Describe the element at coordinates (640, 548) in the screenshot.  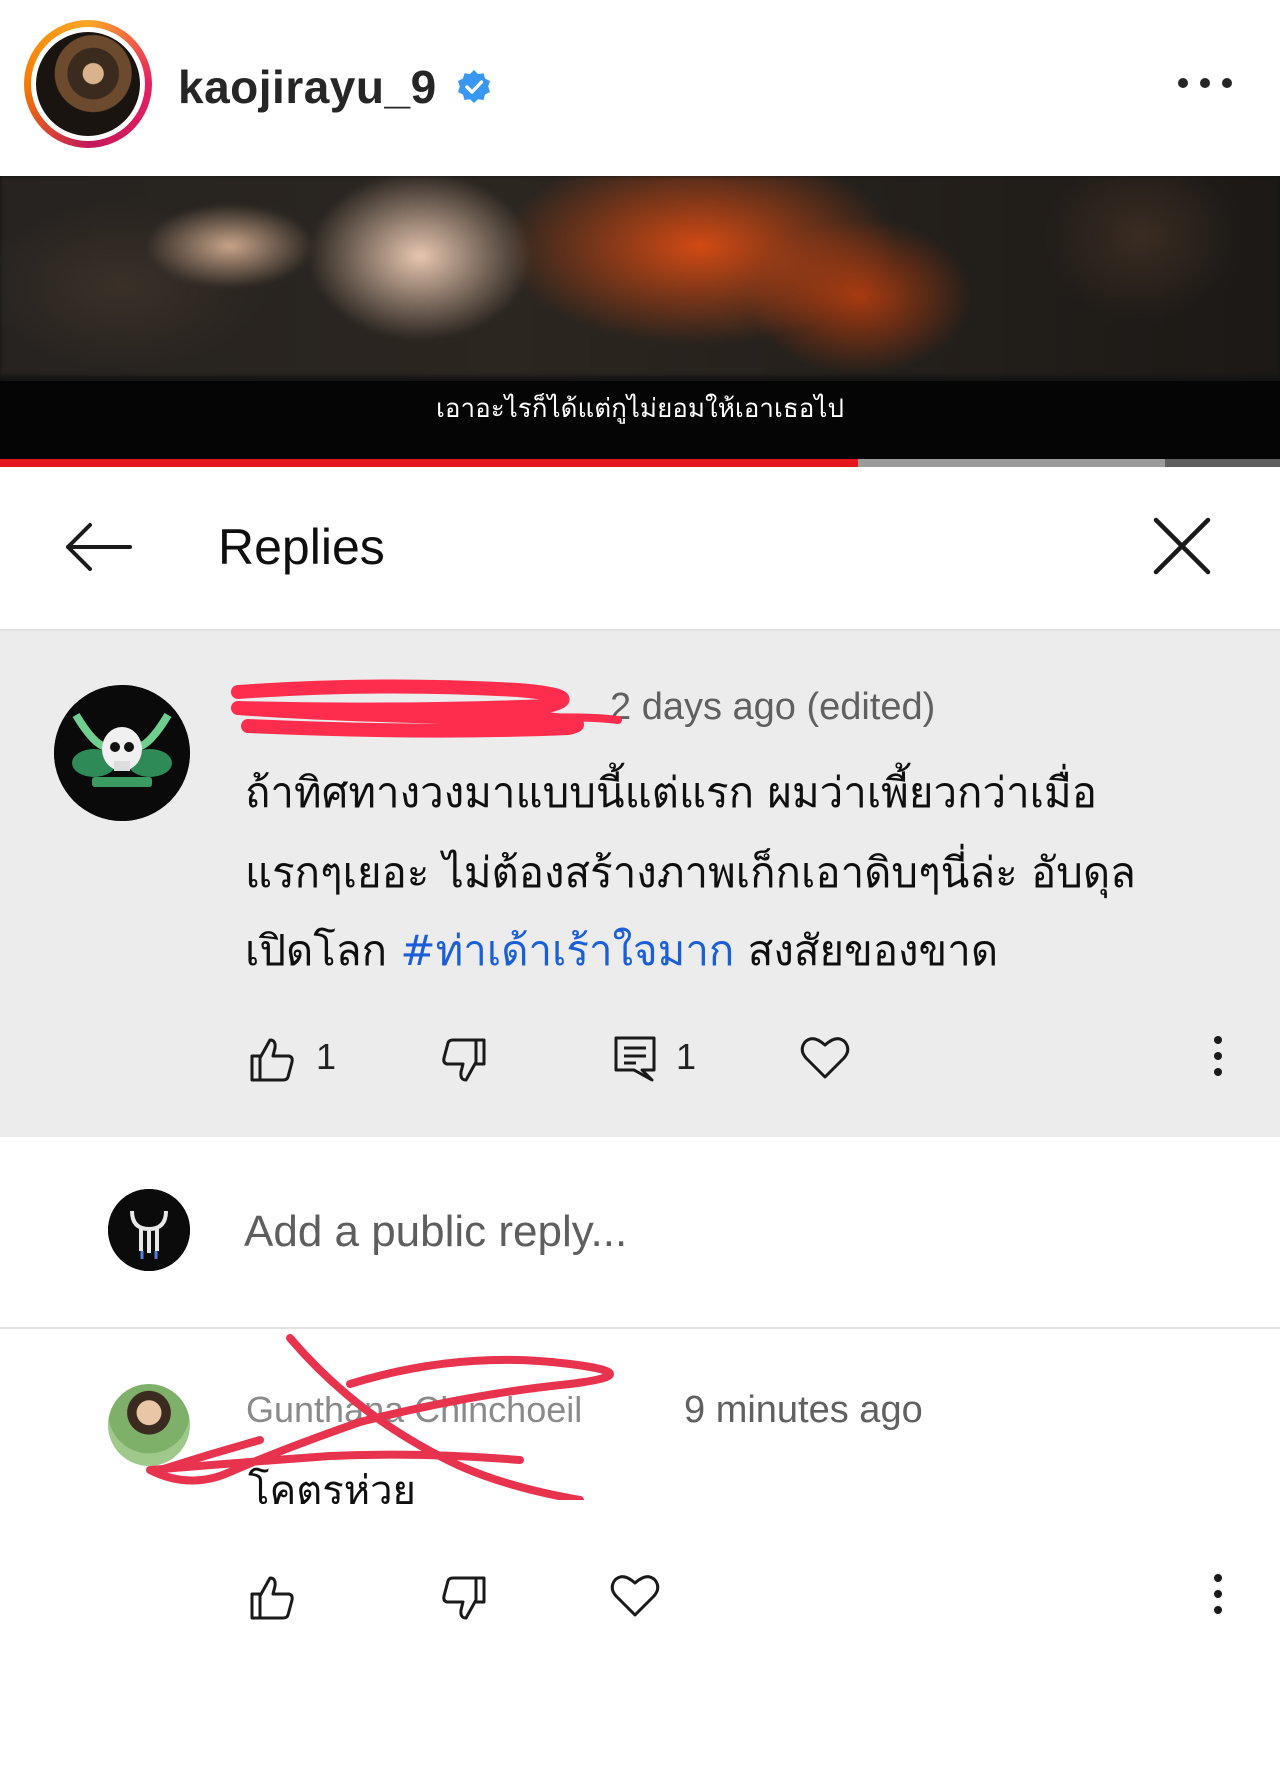
I see `replies-header` at that location.